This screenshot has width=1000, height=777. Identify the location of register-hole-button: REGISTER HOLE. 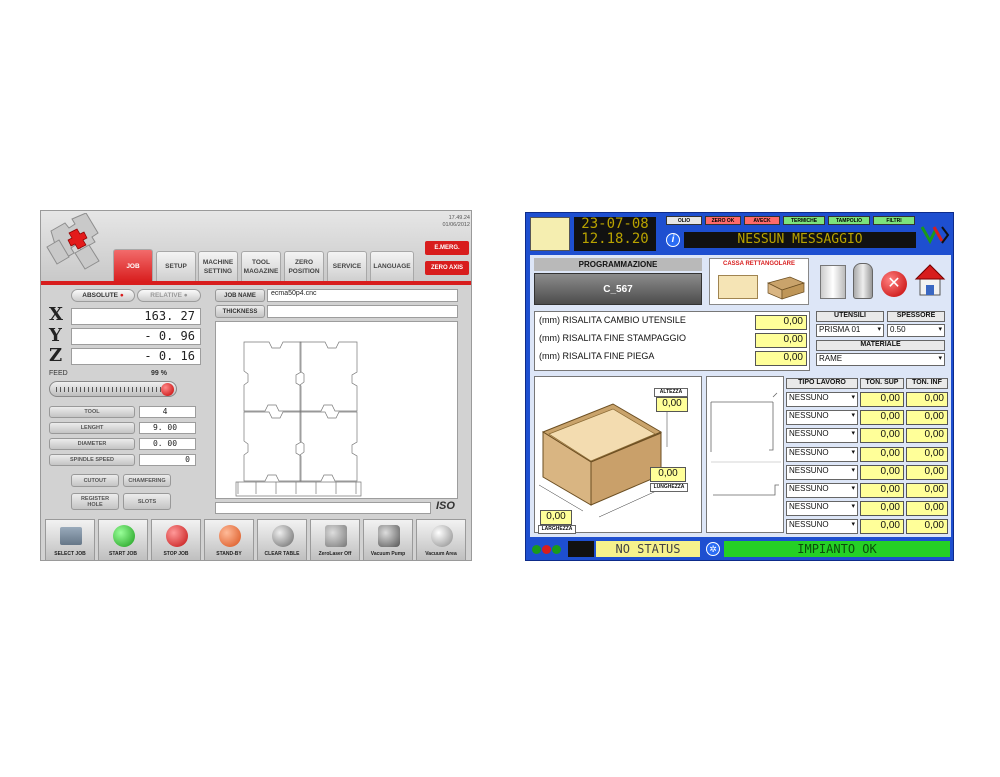
(95, 501).